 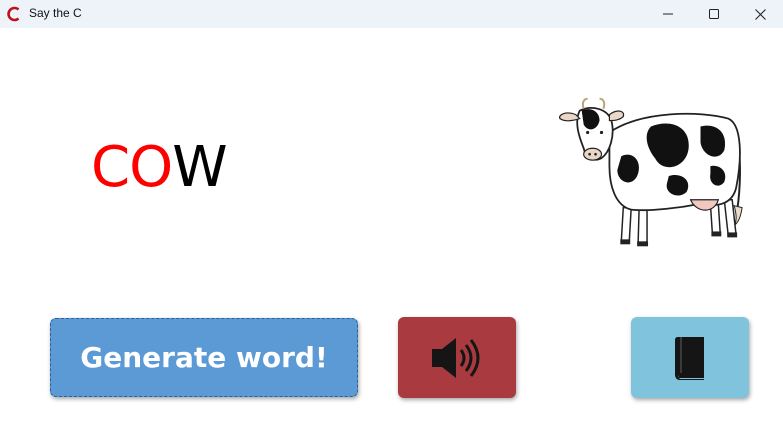 I want to click on dictionary-button, so click(x=690, y=357).